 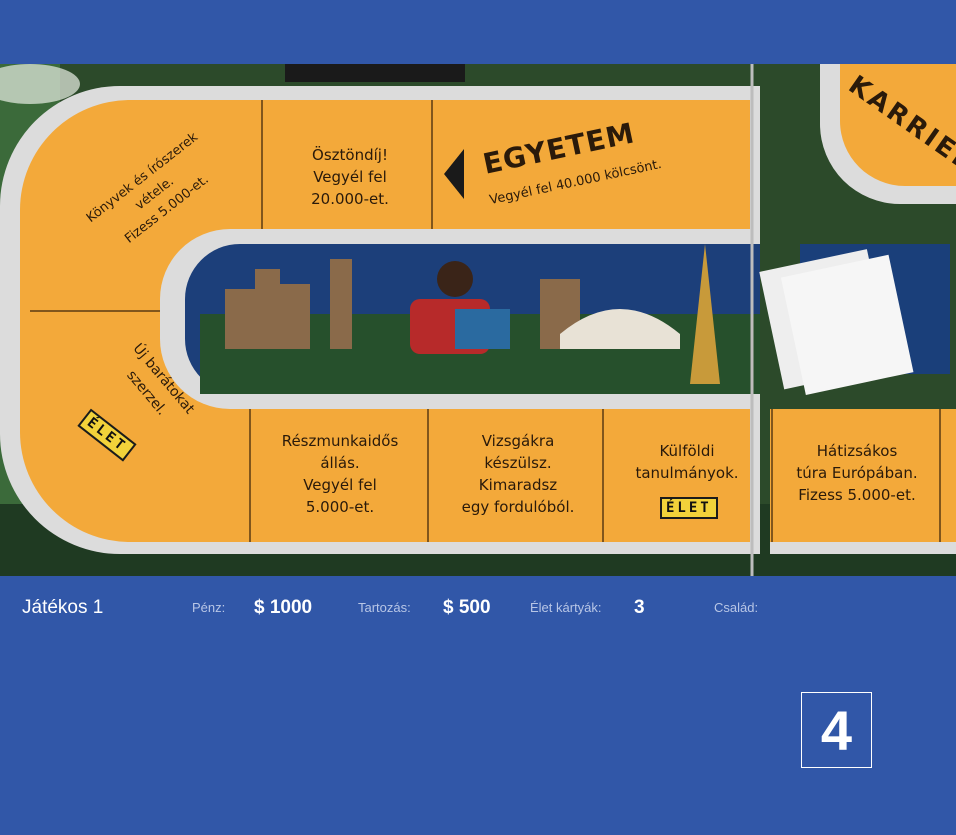 I want to click on abroad-elet-badge: ÉLET, so click(x=689, y=508).